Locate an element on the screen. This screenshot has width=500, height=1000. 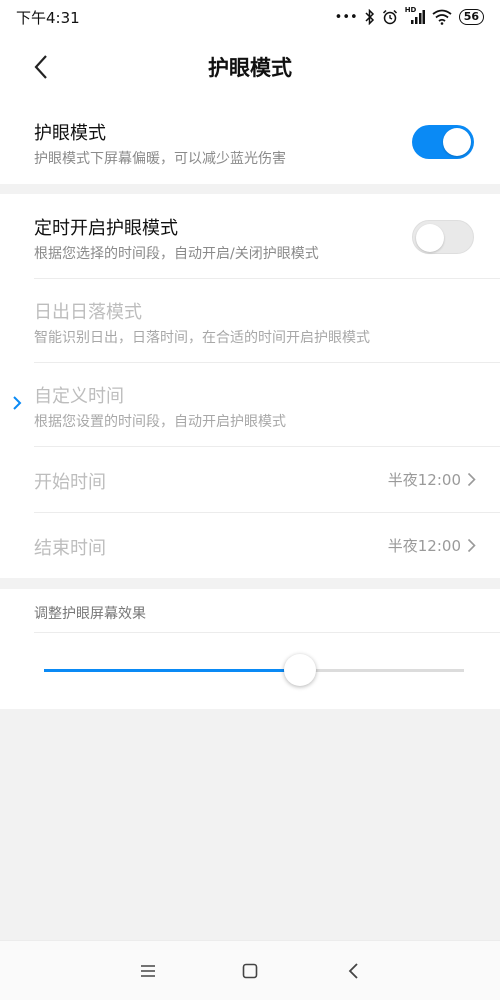
page-title: 护眼模式 is located at coordinates (250, 68).